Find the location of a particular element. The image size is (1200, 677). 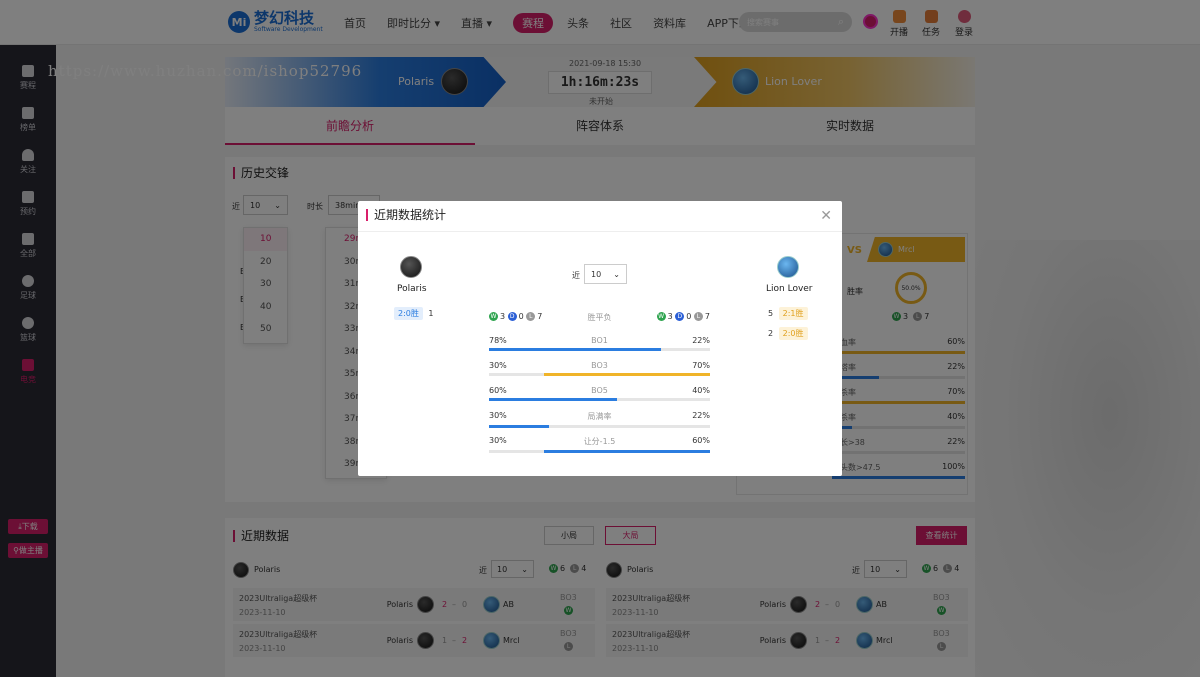

modal-right-team-name: Lion Lover is located at coordinates (789, 289).